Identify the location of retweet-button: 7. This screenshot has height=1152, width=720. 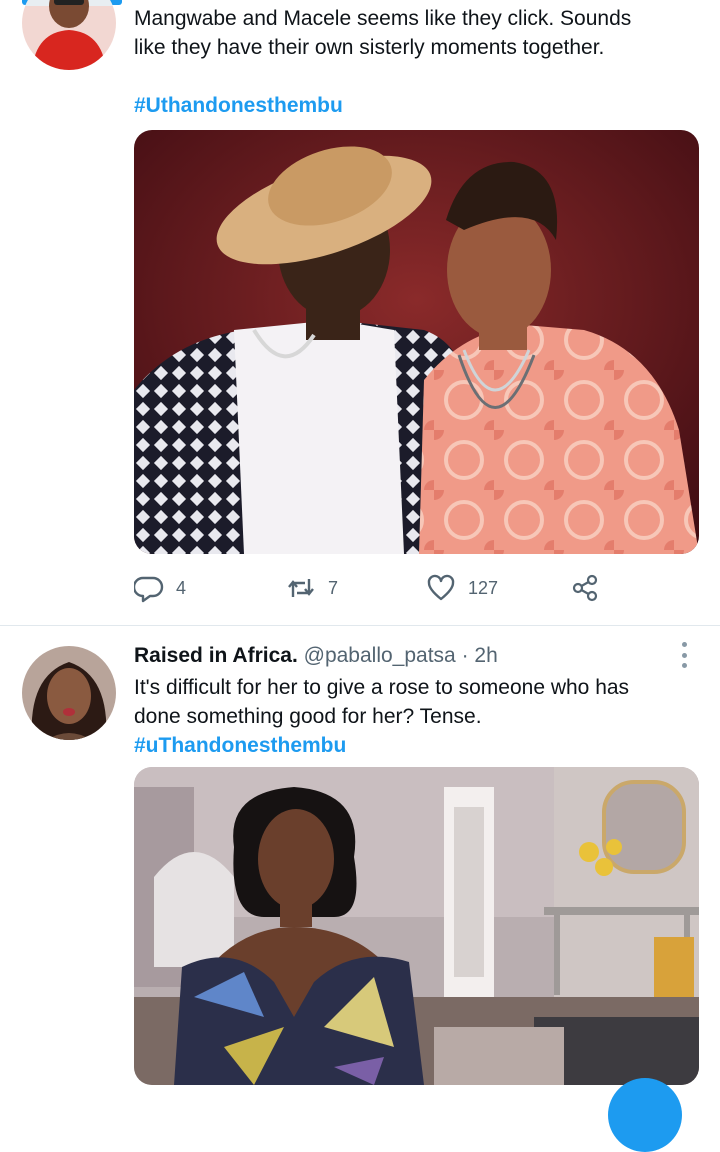
(312, 588).